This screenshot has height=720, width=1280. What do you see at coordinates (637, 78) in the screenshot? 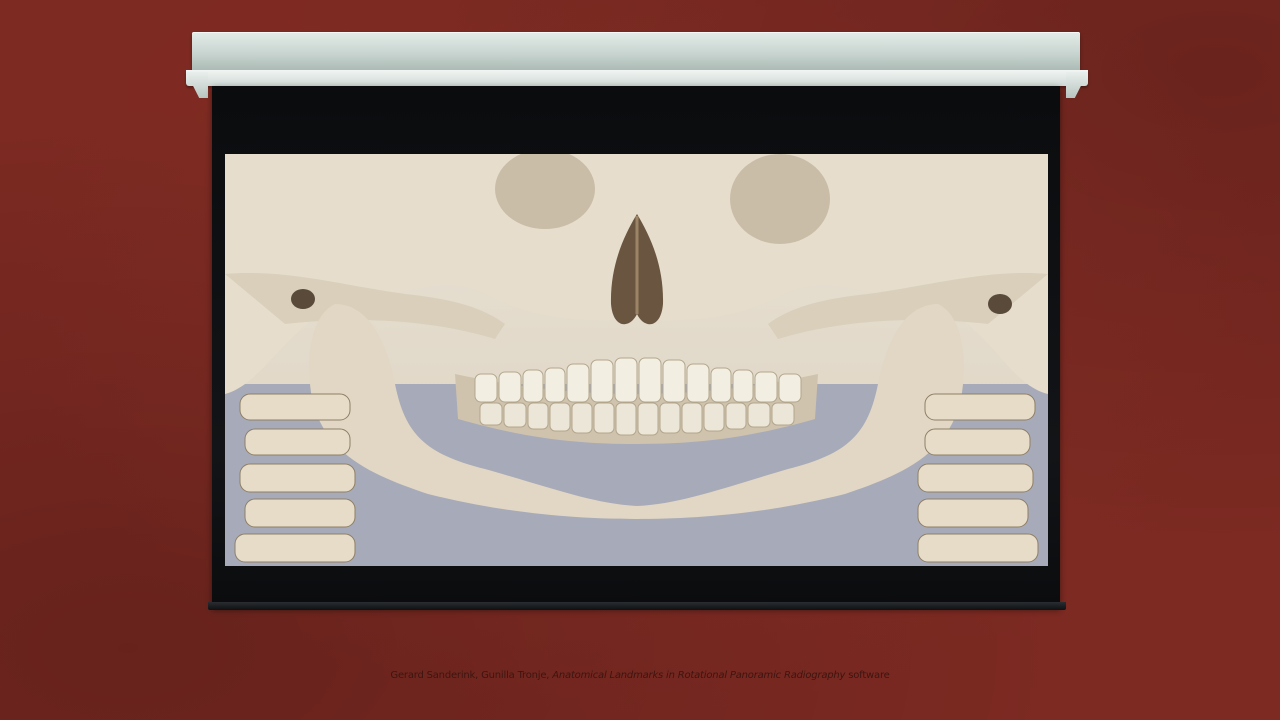
I see `screen-roller-lip` at bounding box center [637, 78].